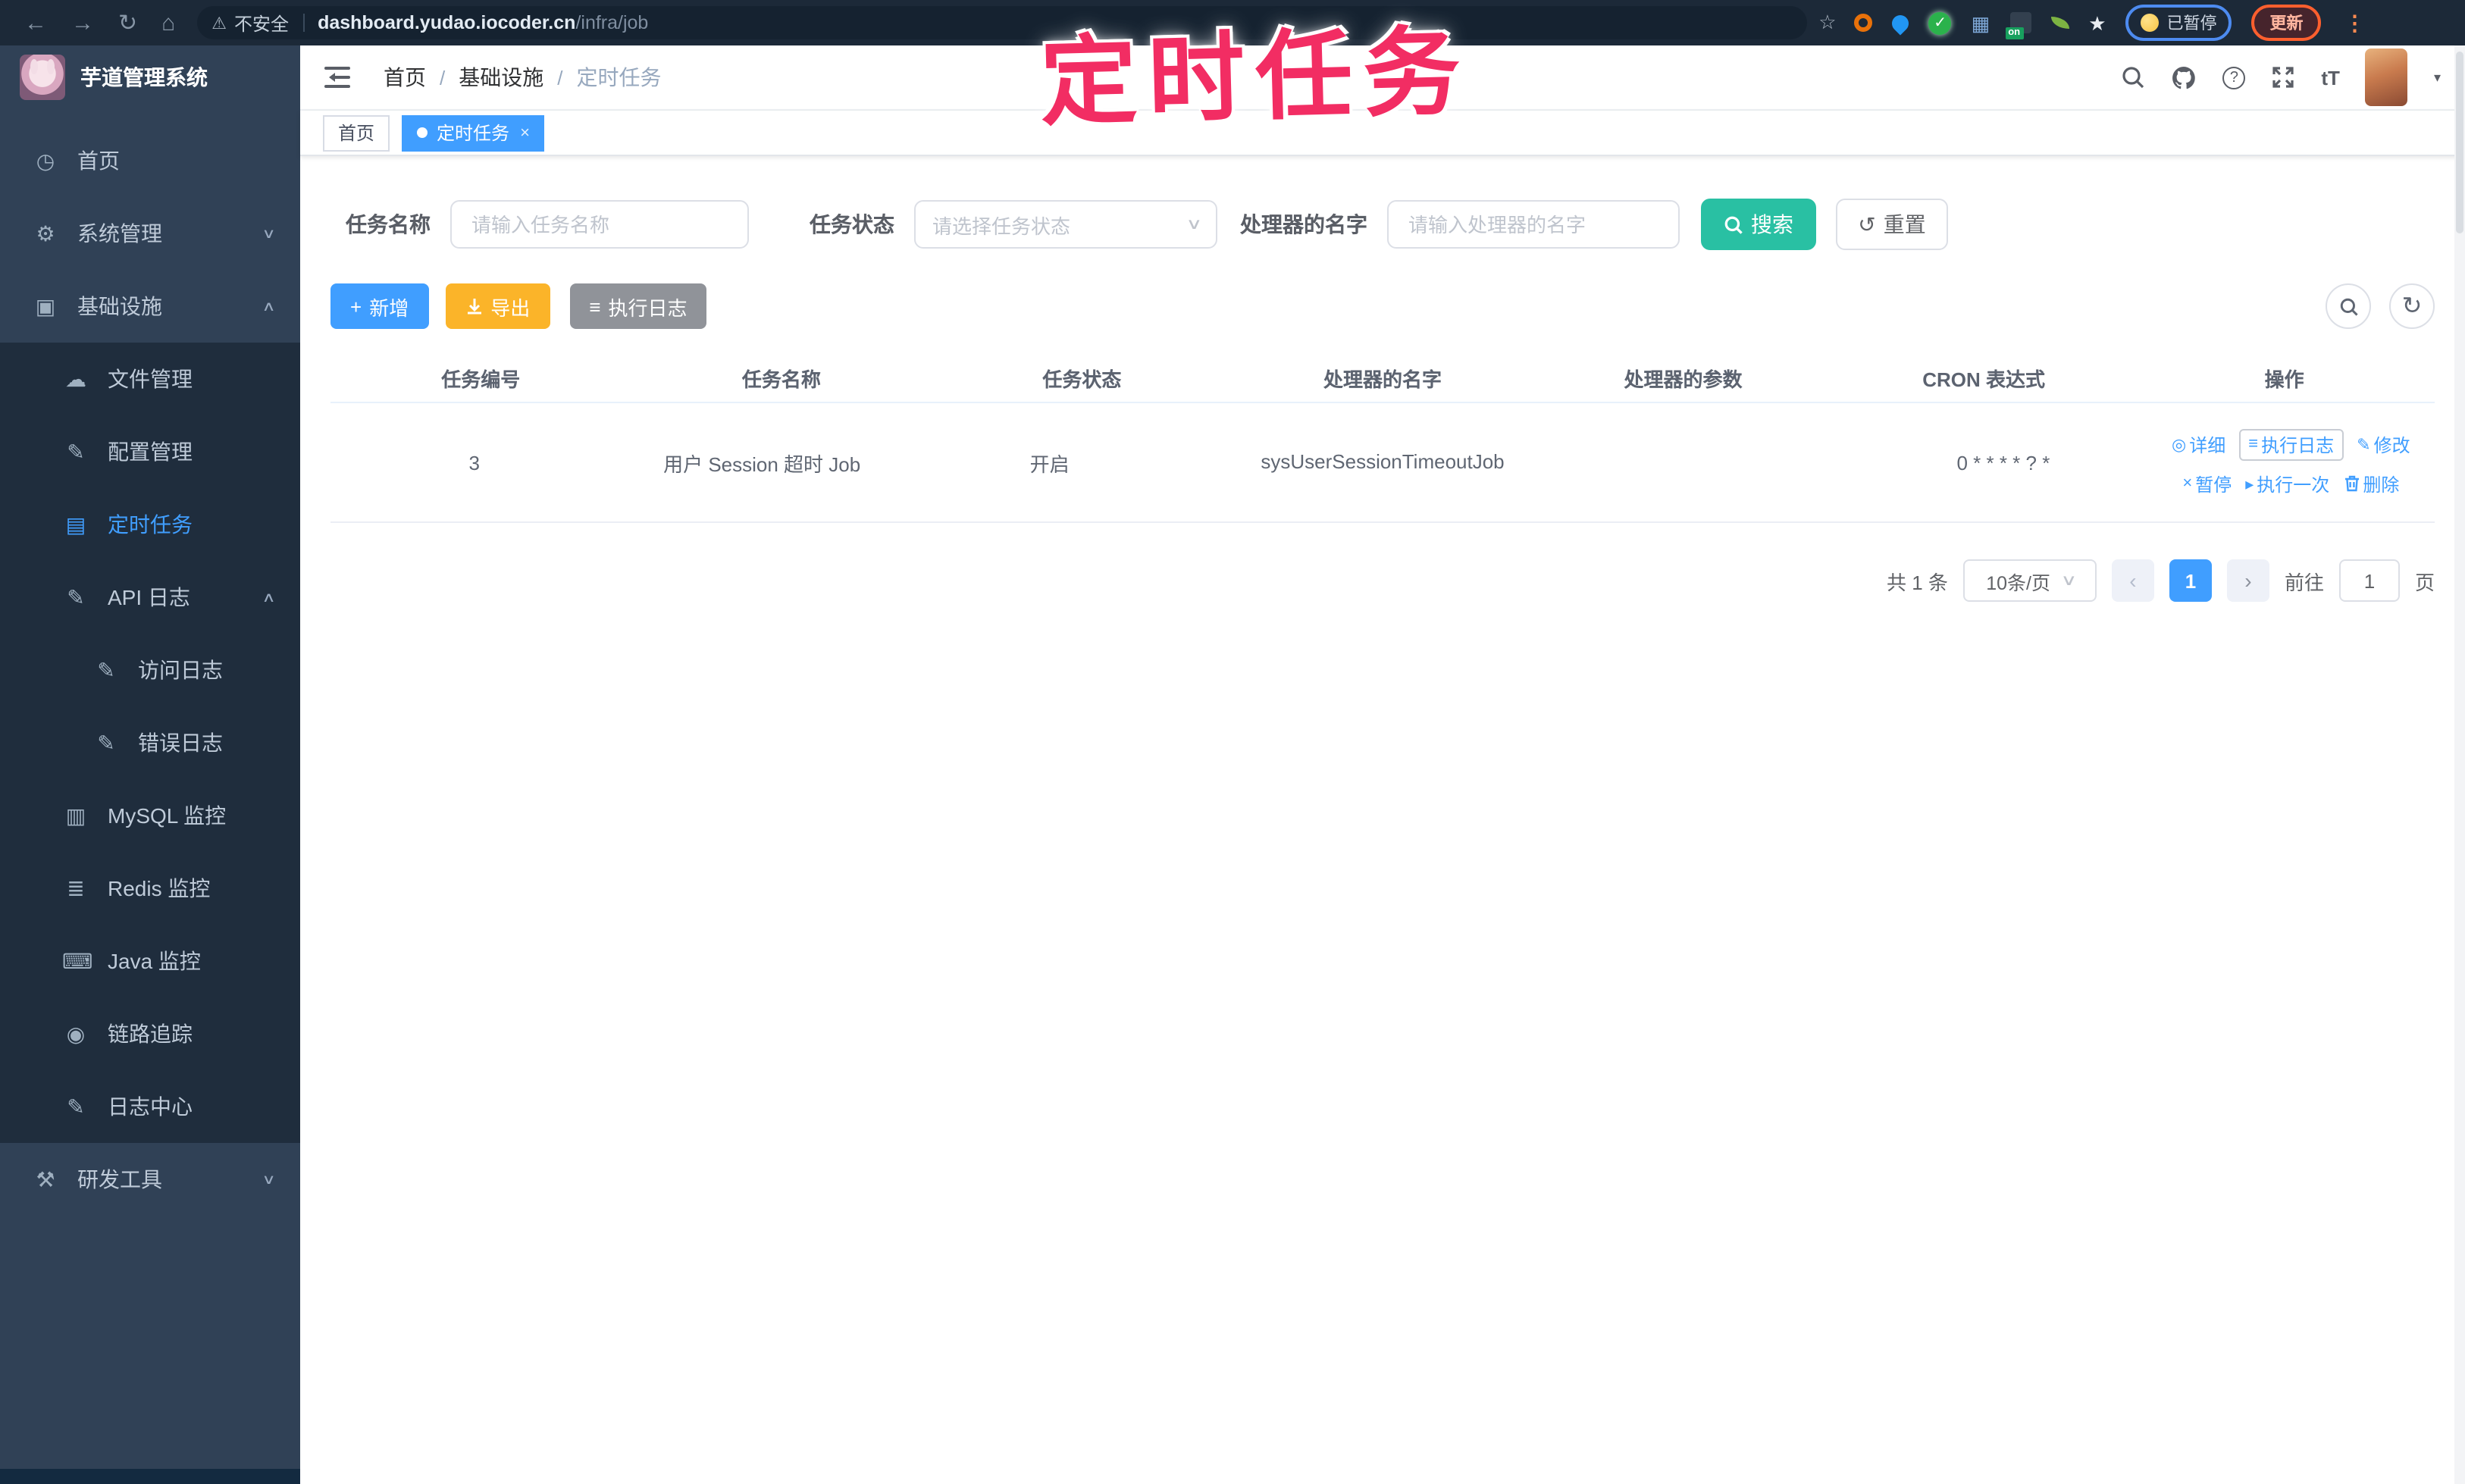  Describe the element at coordinates (447, 22) in the screenshot. I see `url-host: dashboard.yudao.iocoder.cn` at that location.